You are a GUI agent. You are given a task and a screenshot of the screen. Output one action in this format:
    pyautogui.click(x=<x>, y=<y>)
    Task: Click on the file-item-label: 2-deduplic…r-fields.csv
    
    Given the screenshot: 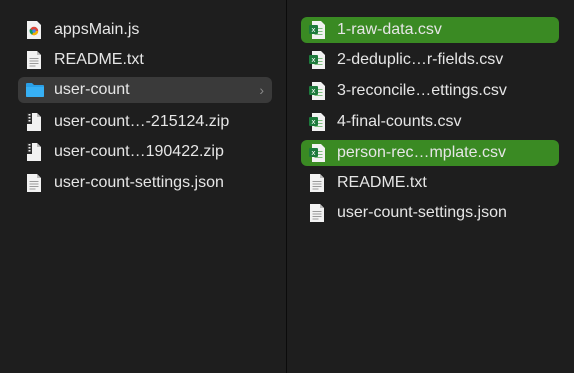 What is the action you would take?
    pyautogui.click(x=420, y=59)
    